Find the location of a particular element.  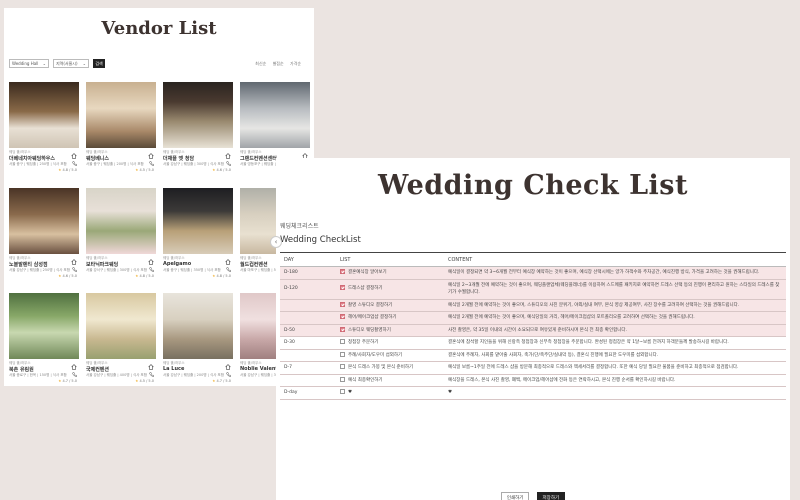

category-select-value: Wedding Hall is located at coordinates (25, 63).